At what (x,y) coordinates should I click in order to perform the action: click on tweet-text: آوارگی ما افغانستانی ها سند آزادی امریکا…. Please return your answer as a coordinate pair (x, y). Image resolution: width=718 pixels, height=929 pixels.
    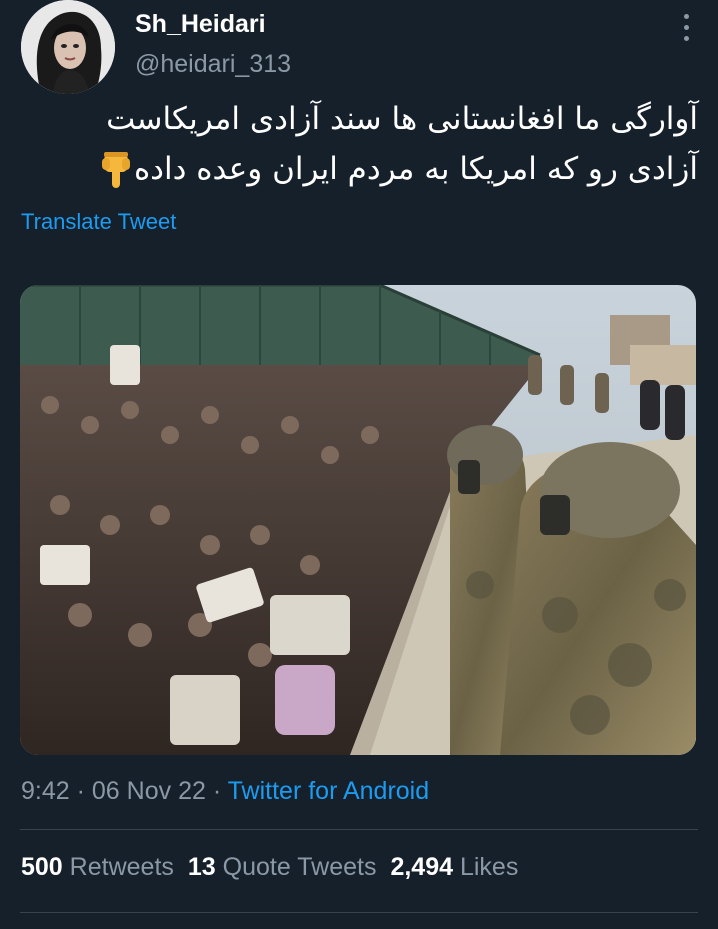
    Looking at the image, I should click on (358, 144).